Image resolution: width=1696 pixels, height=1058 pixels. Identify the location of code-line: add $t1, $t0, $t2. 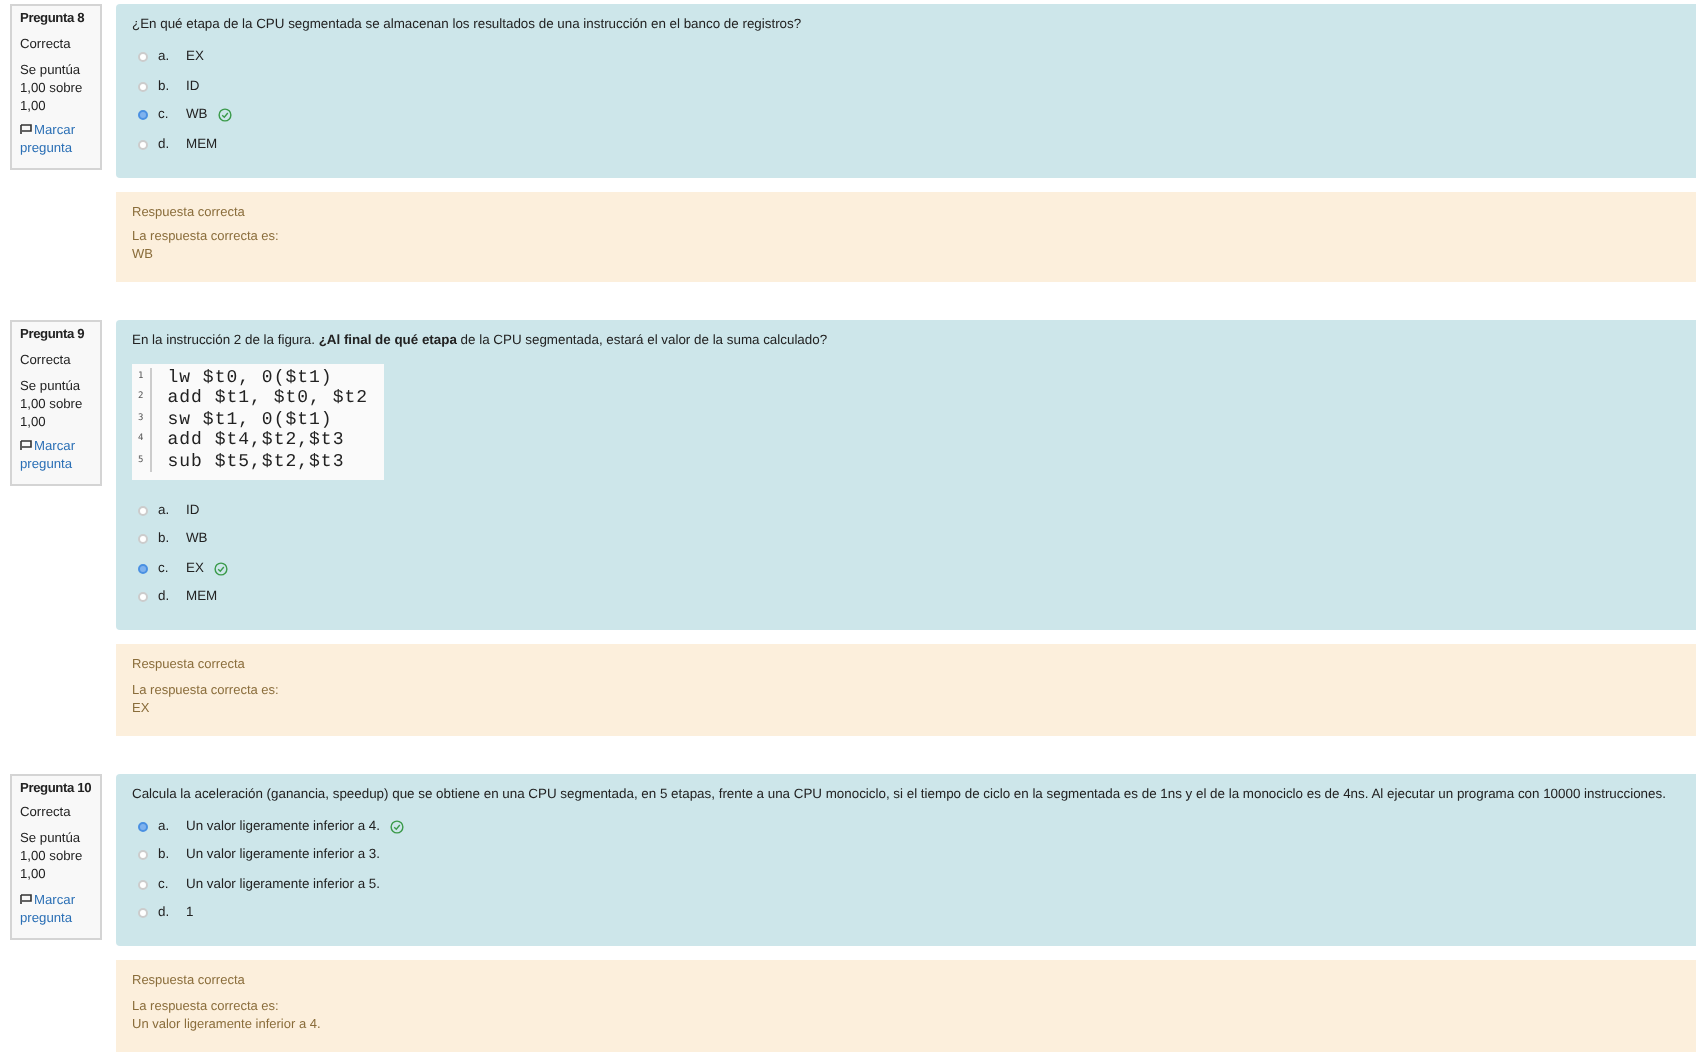
(268, 399).